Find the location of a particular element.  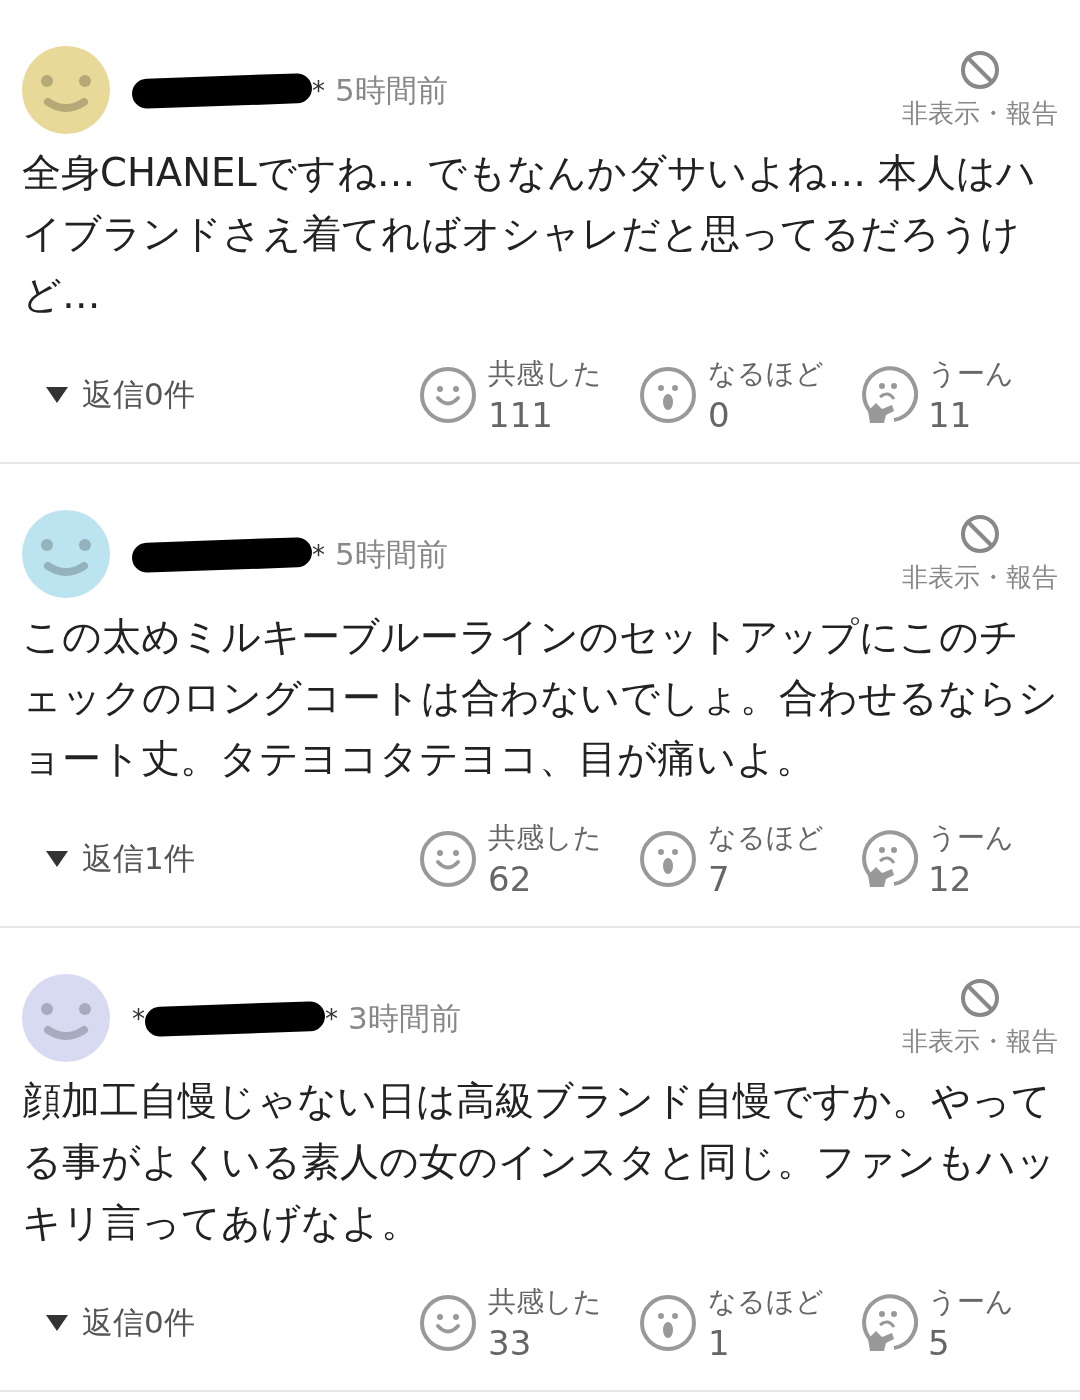

reaction-button: 共感した 62 is located at coordinates (518, 859).